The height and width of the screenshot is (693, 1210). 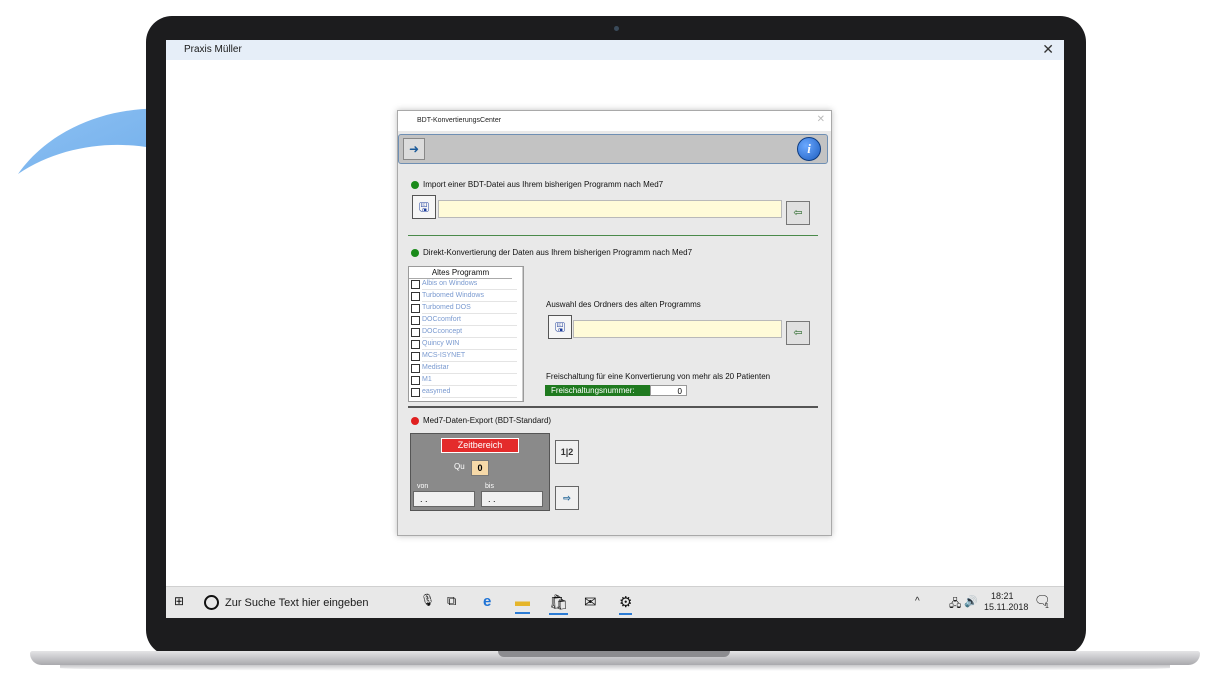 What do you see at coordinates (626, 604) in the screenshot?
I see `settings-gear-icon: ⚙` at bounding box center [626, 604].